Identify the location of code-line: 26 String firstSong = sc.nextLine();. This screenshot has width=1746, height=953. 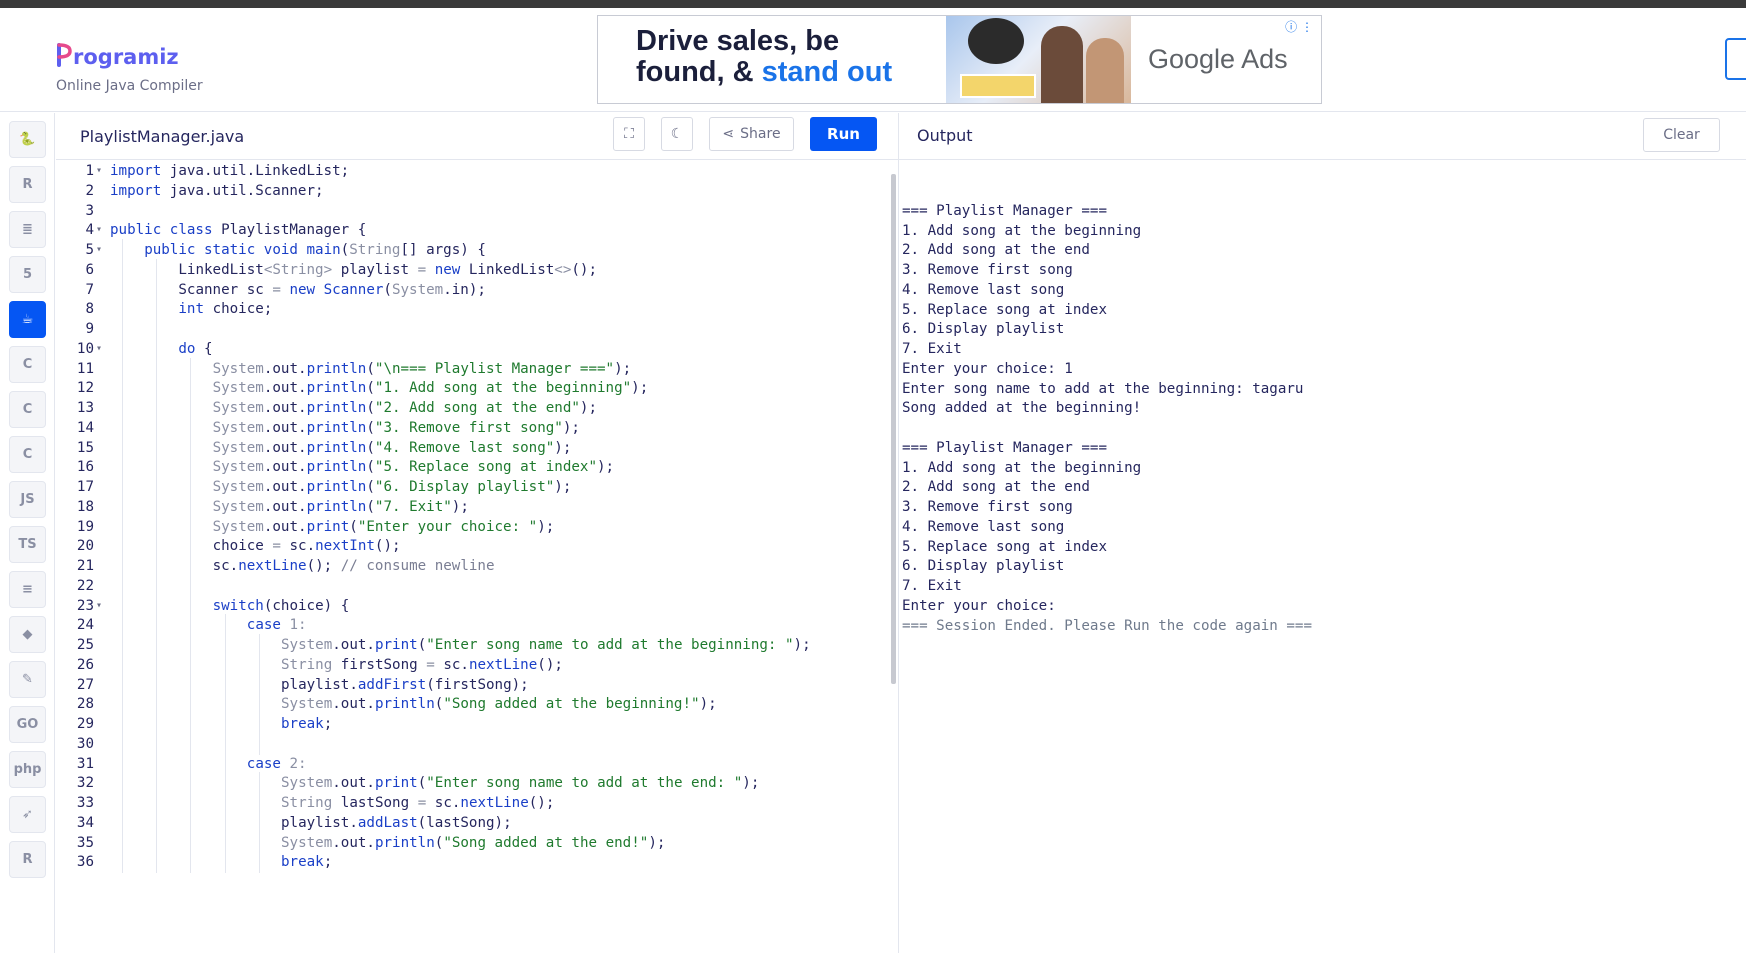
(473, 664).